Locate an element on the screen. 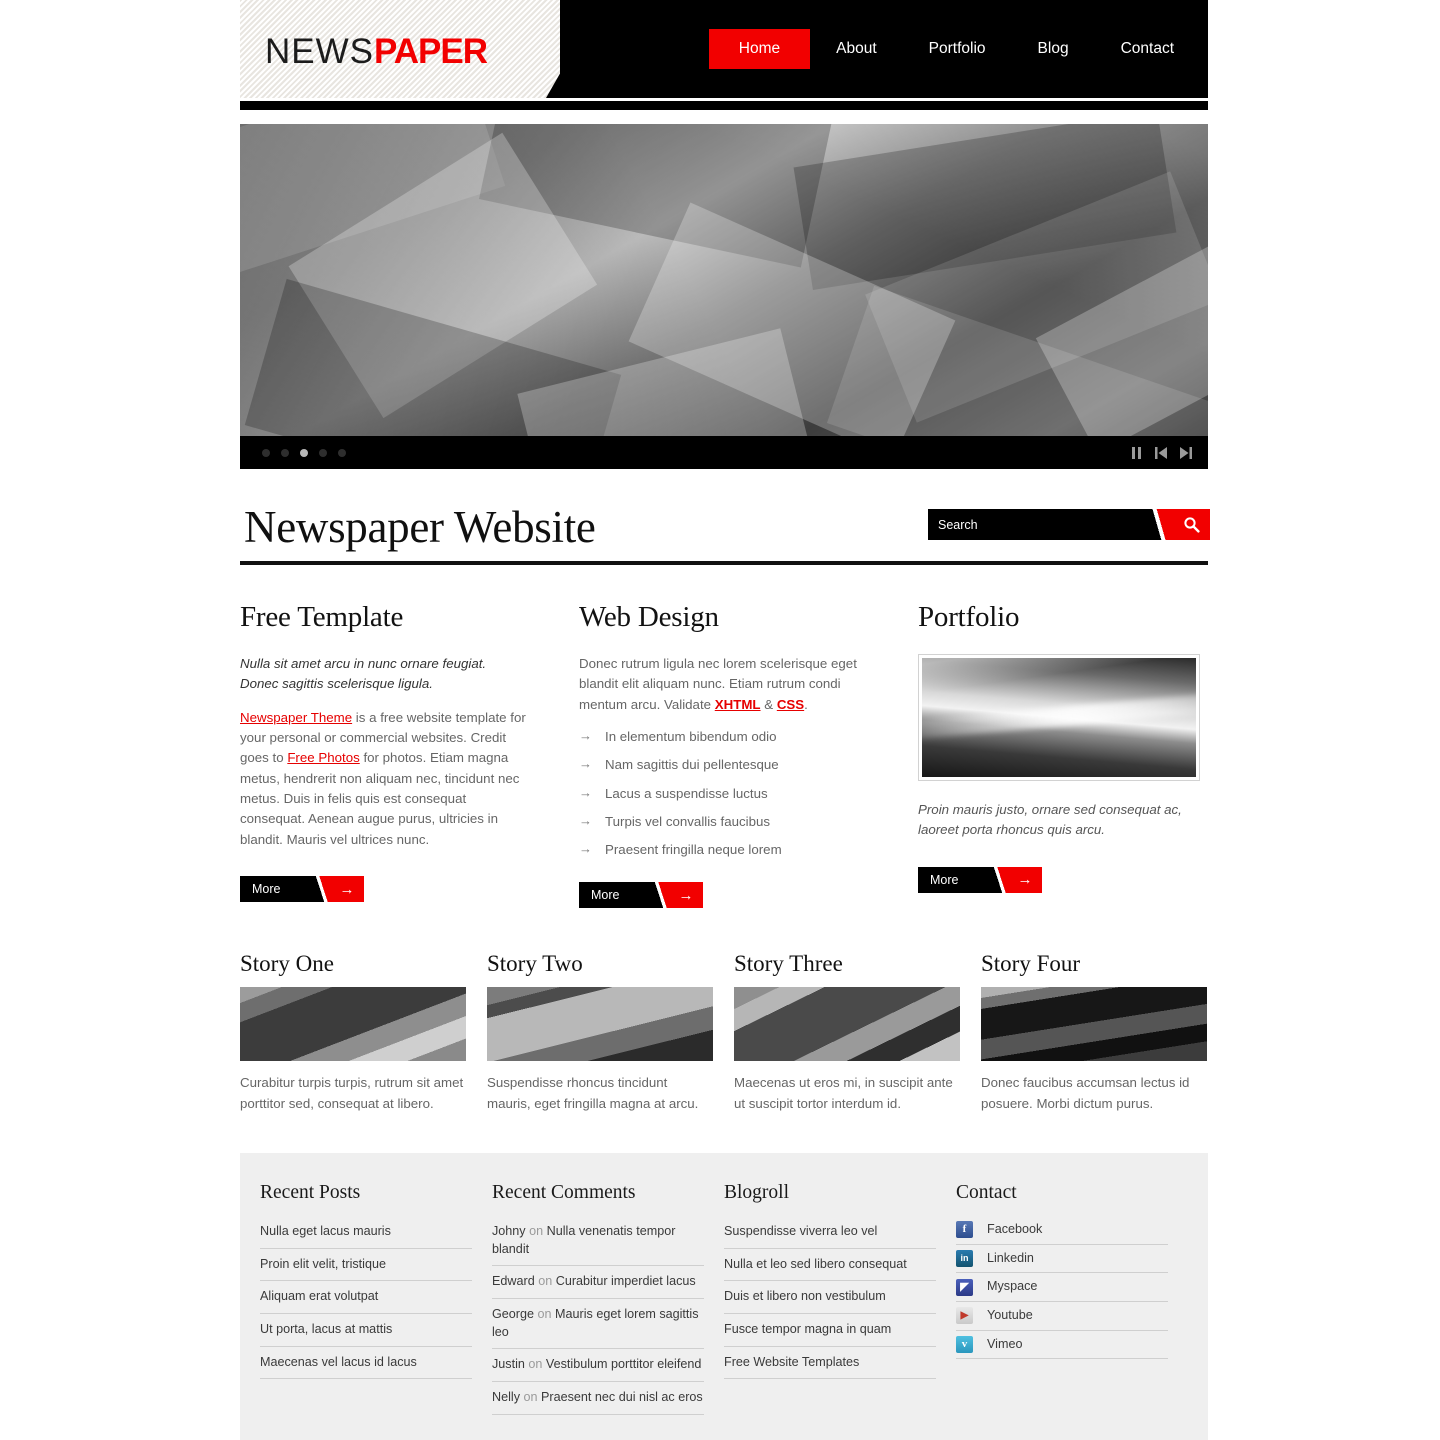 Image resolution: width=1440 pixels, height=1440 pixels. more-button-free-template: More → is located at coordinates (302, 889).